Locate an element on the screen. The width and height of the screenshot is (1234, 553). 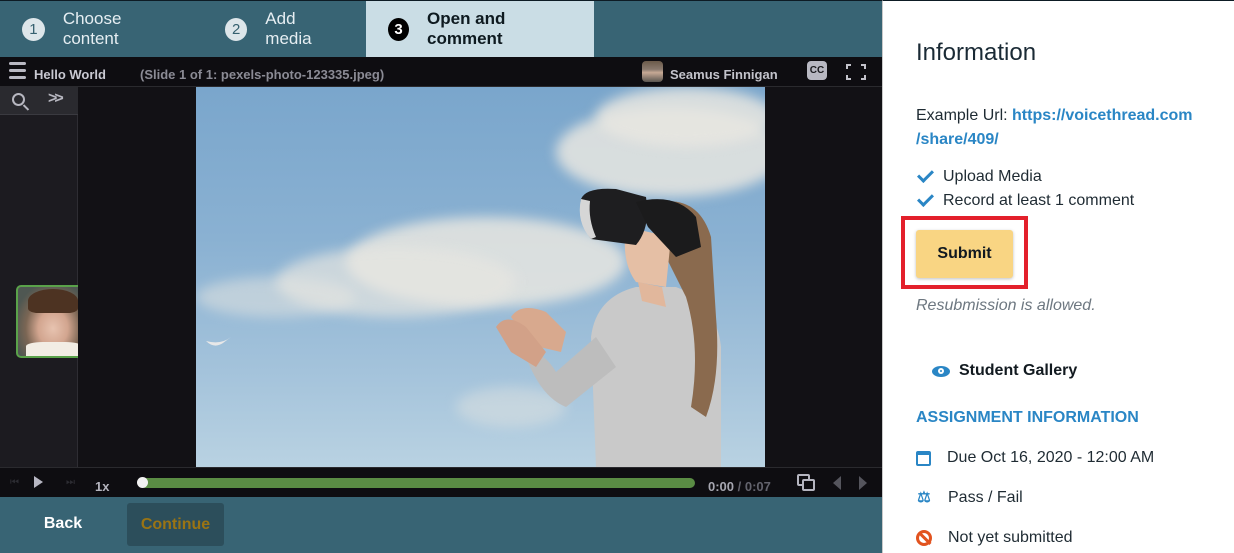
time-total: 0:07 is located at coordinates (757, 486).